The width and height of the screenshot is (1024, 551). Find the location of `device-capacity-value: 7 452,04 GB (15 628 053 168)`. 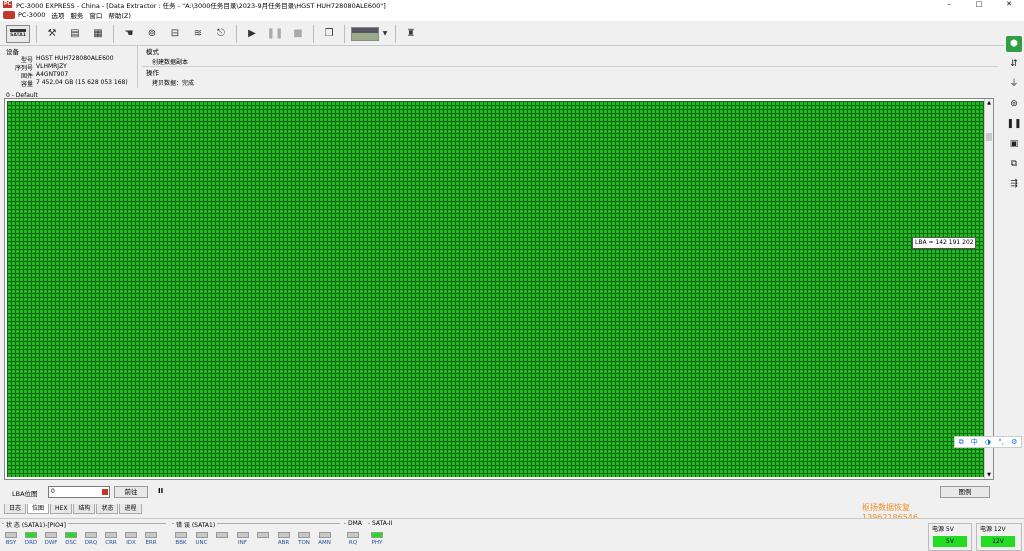

device-capacity-value: 7 452,04 GB (15 628 053 168) is located at coordinates (82, 82).